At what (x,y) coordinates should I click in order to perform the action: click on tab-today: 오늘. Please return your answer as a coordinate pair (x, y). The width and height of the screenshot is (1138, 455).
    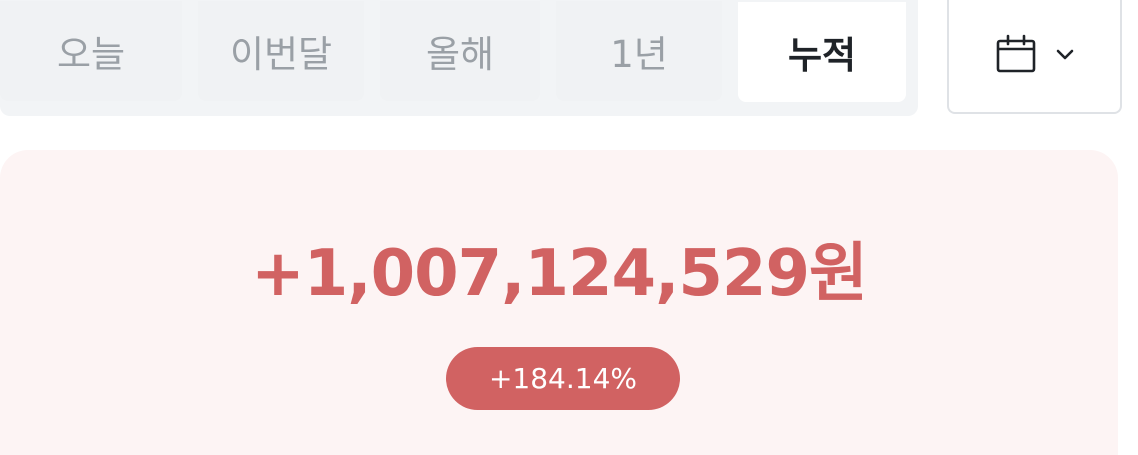
    Looking at the image, I should click on (91, 51).